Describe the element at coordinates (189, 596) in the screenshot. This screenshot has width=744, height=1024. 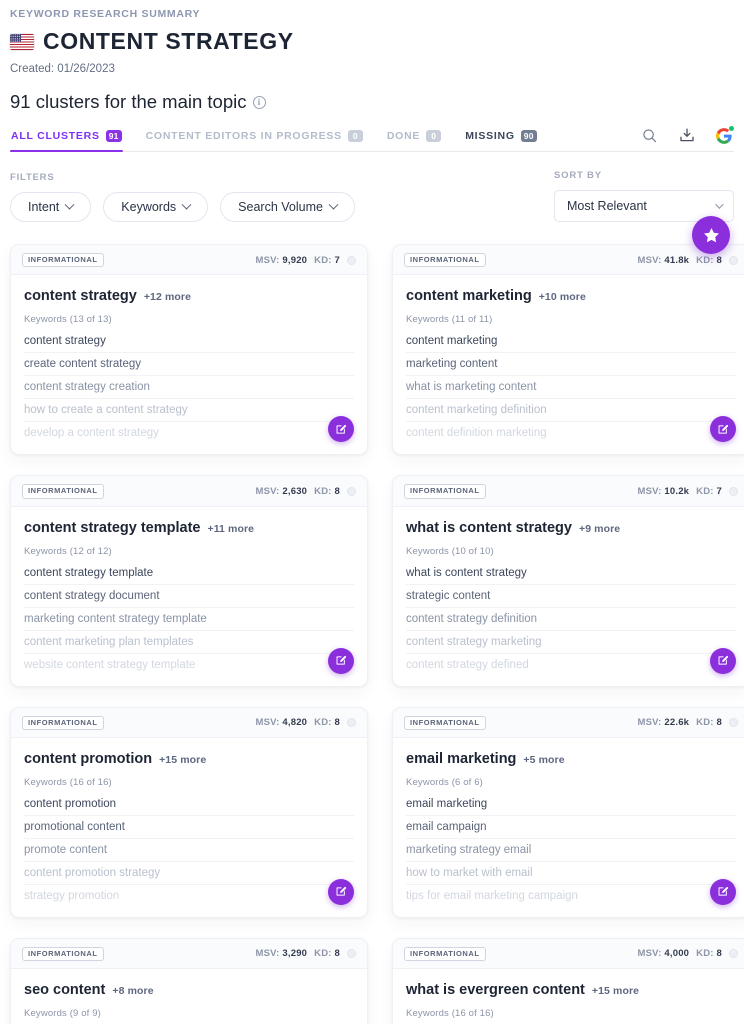
I see `keyword-item: content strategy document` at that location.